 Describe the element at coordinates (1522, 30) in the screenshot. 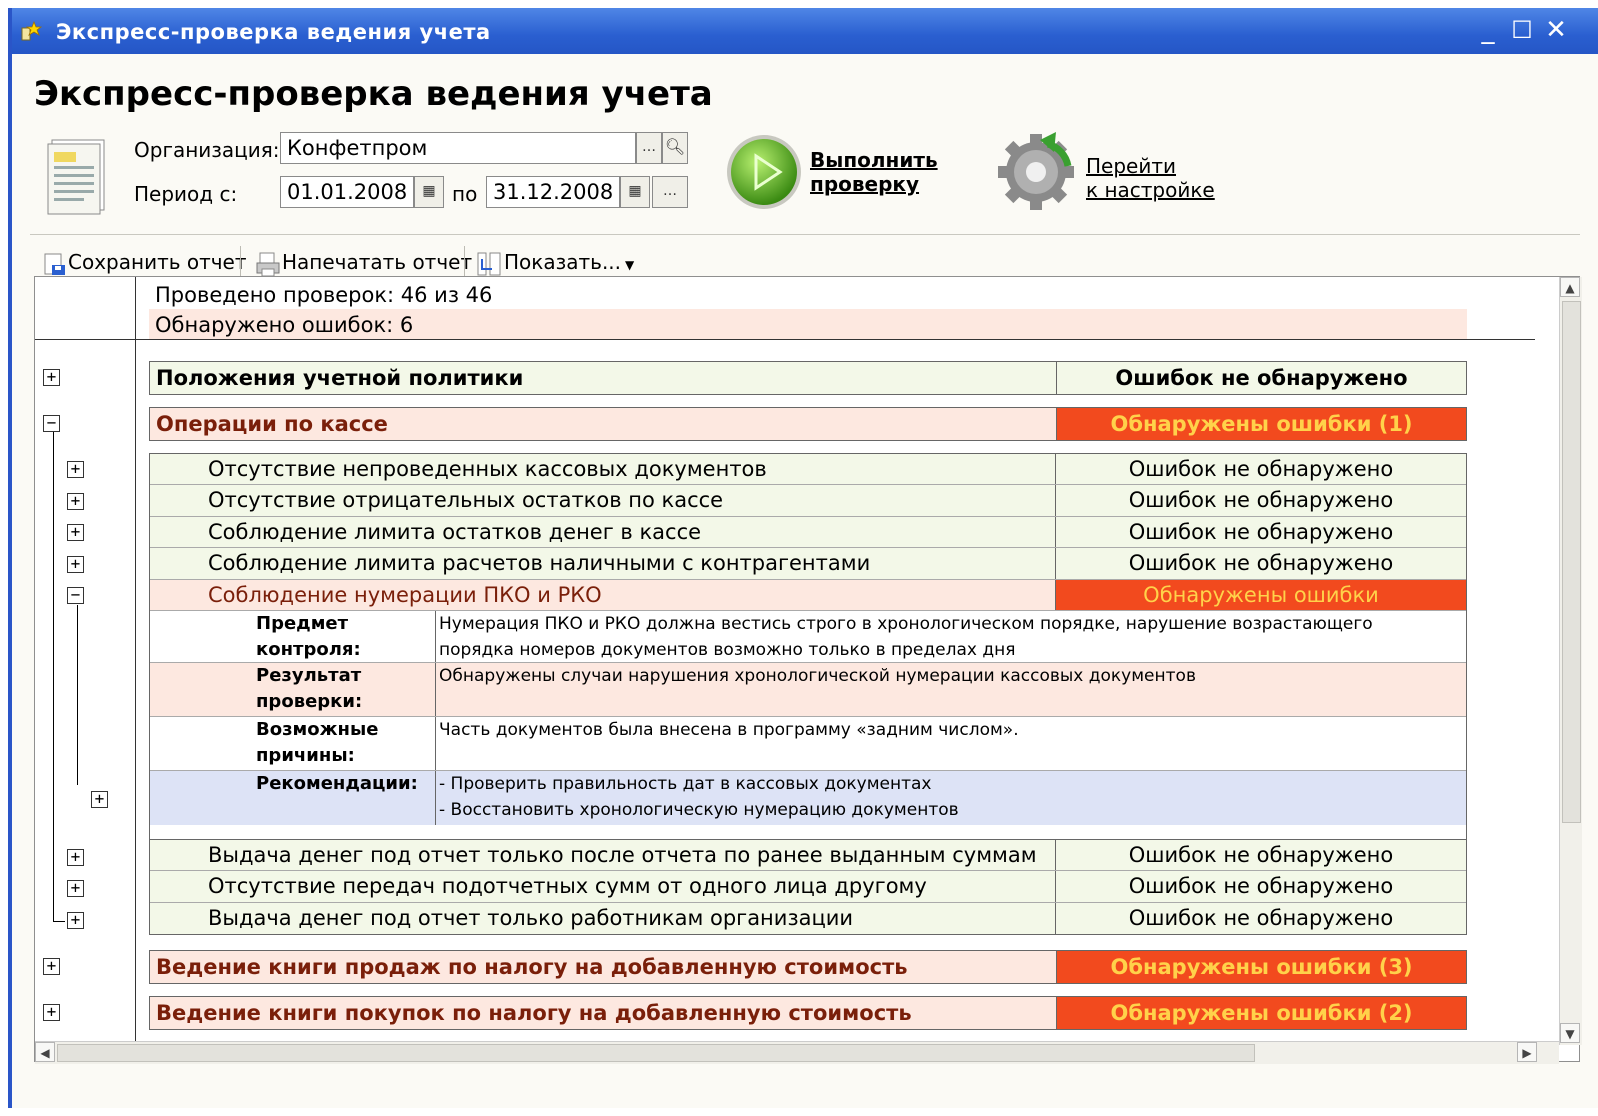

I see `maximize-button: ☐` at that location.